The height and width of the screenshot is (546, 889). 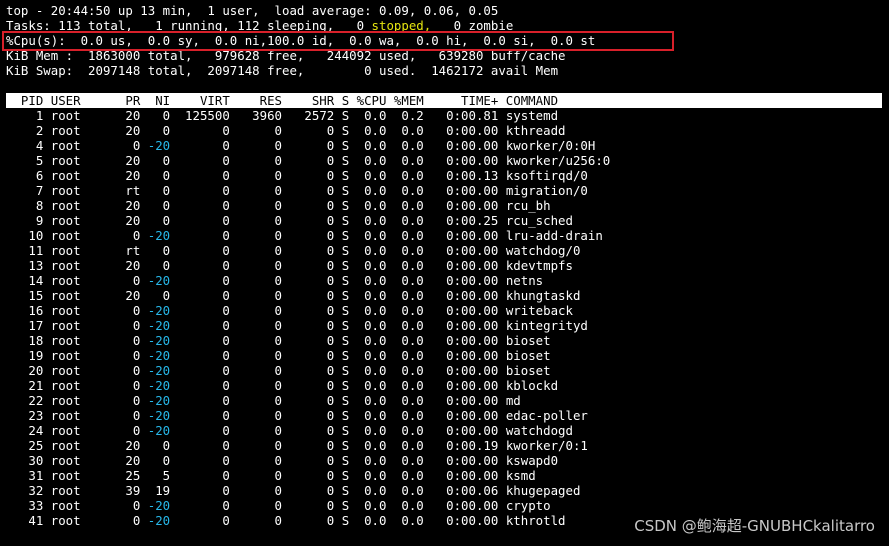 I want to click on row-pid-user-pr: 18 root 0, so click(x=73, y=340).